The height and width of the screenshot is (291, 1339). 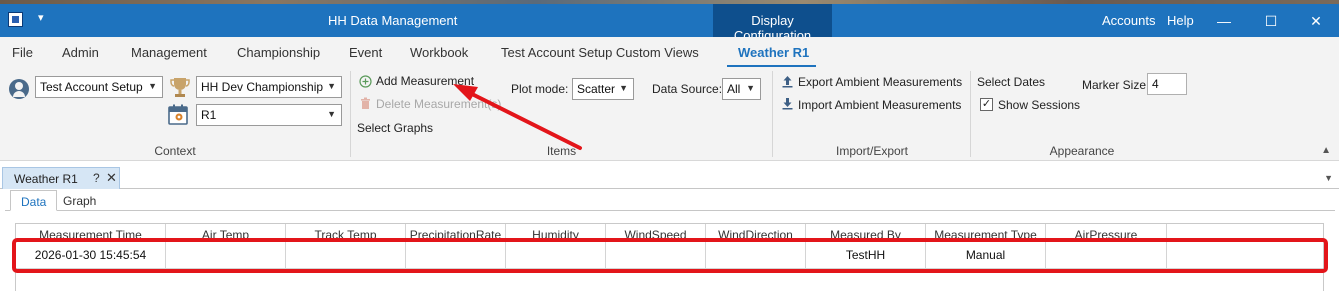 What do you see at coordinates (209, 115) in the screenshot?
I see `event-select-value: R1` at bounding box center [209, 115].